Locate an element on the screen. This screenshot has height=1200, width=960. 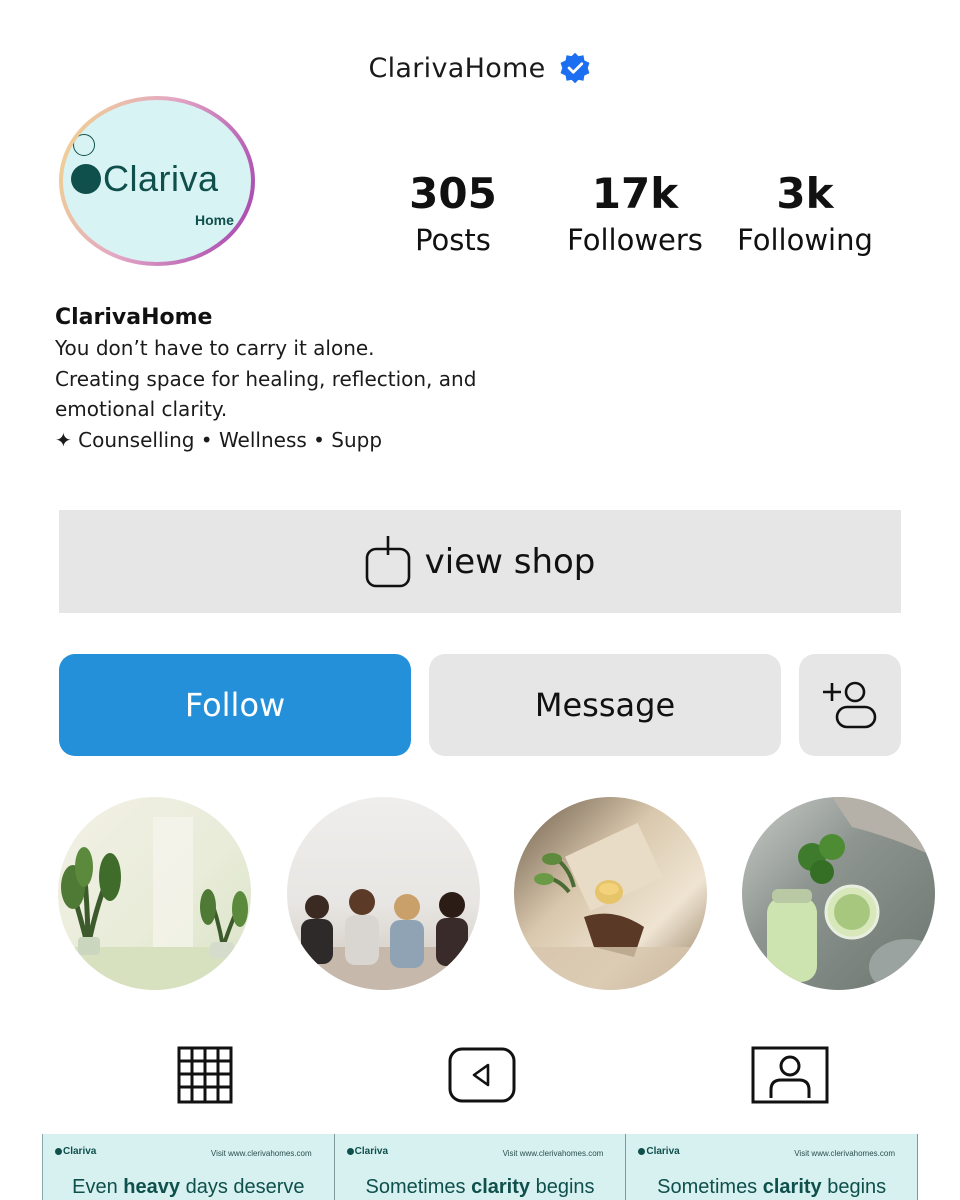
action-buttons: Follow Message is located at coordinates (480, 705).